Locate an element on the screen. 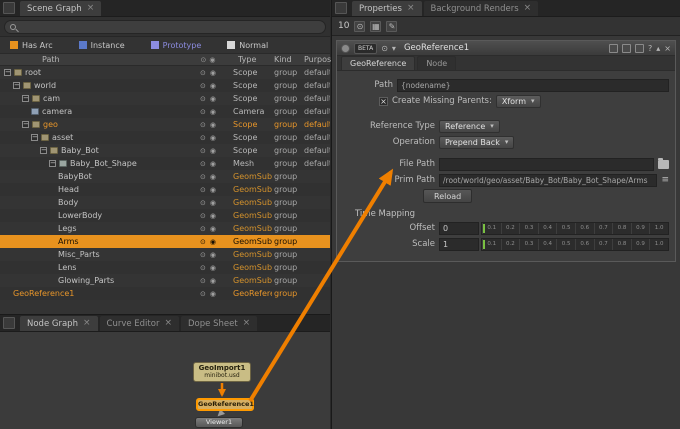 The width and height of the screenshot is (680, 429). tree-row-Legs: Legs⊙◉GeomSubsetgroup is located at coordinates (165, 228).